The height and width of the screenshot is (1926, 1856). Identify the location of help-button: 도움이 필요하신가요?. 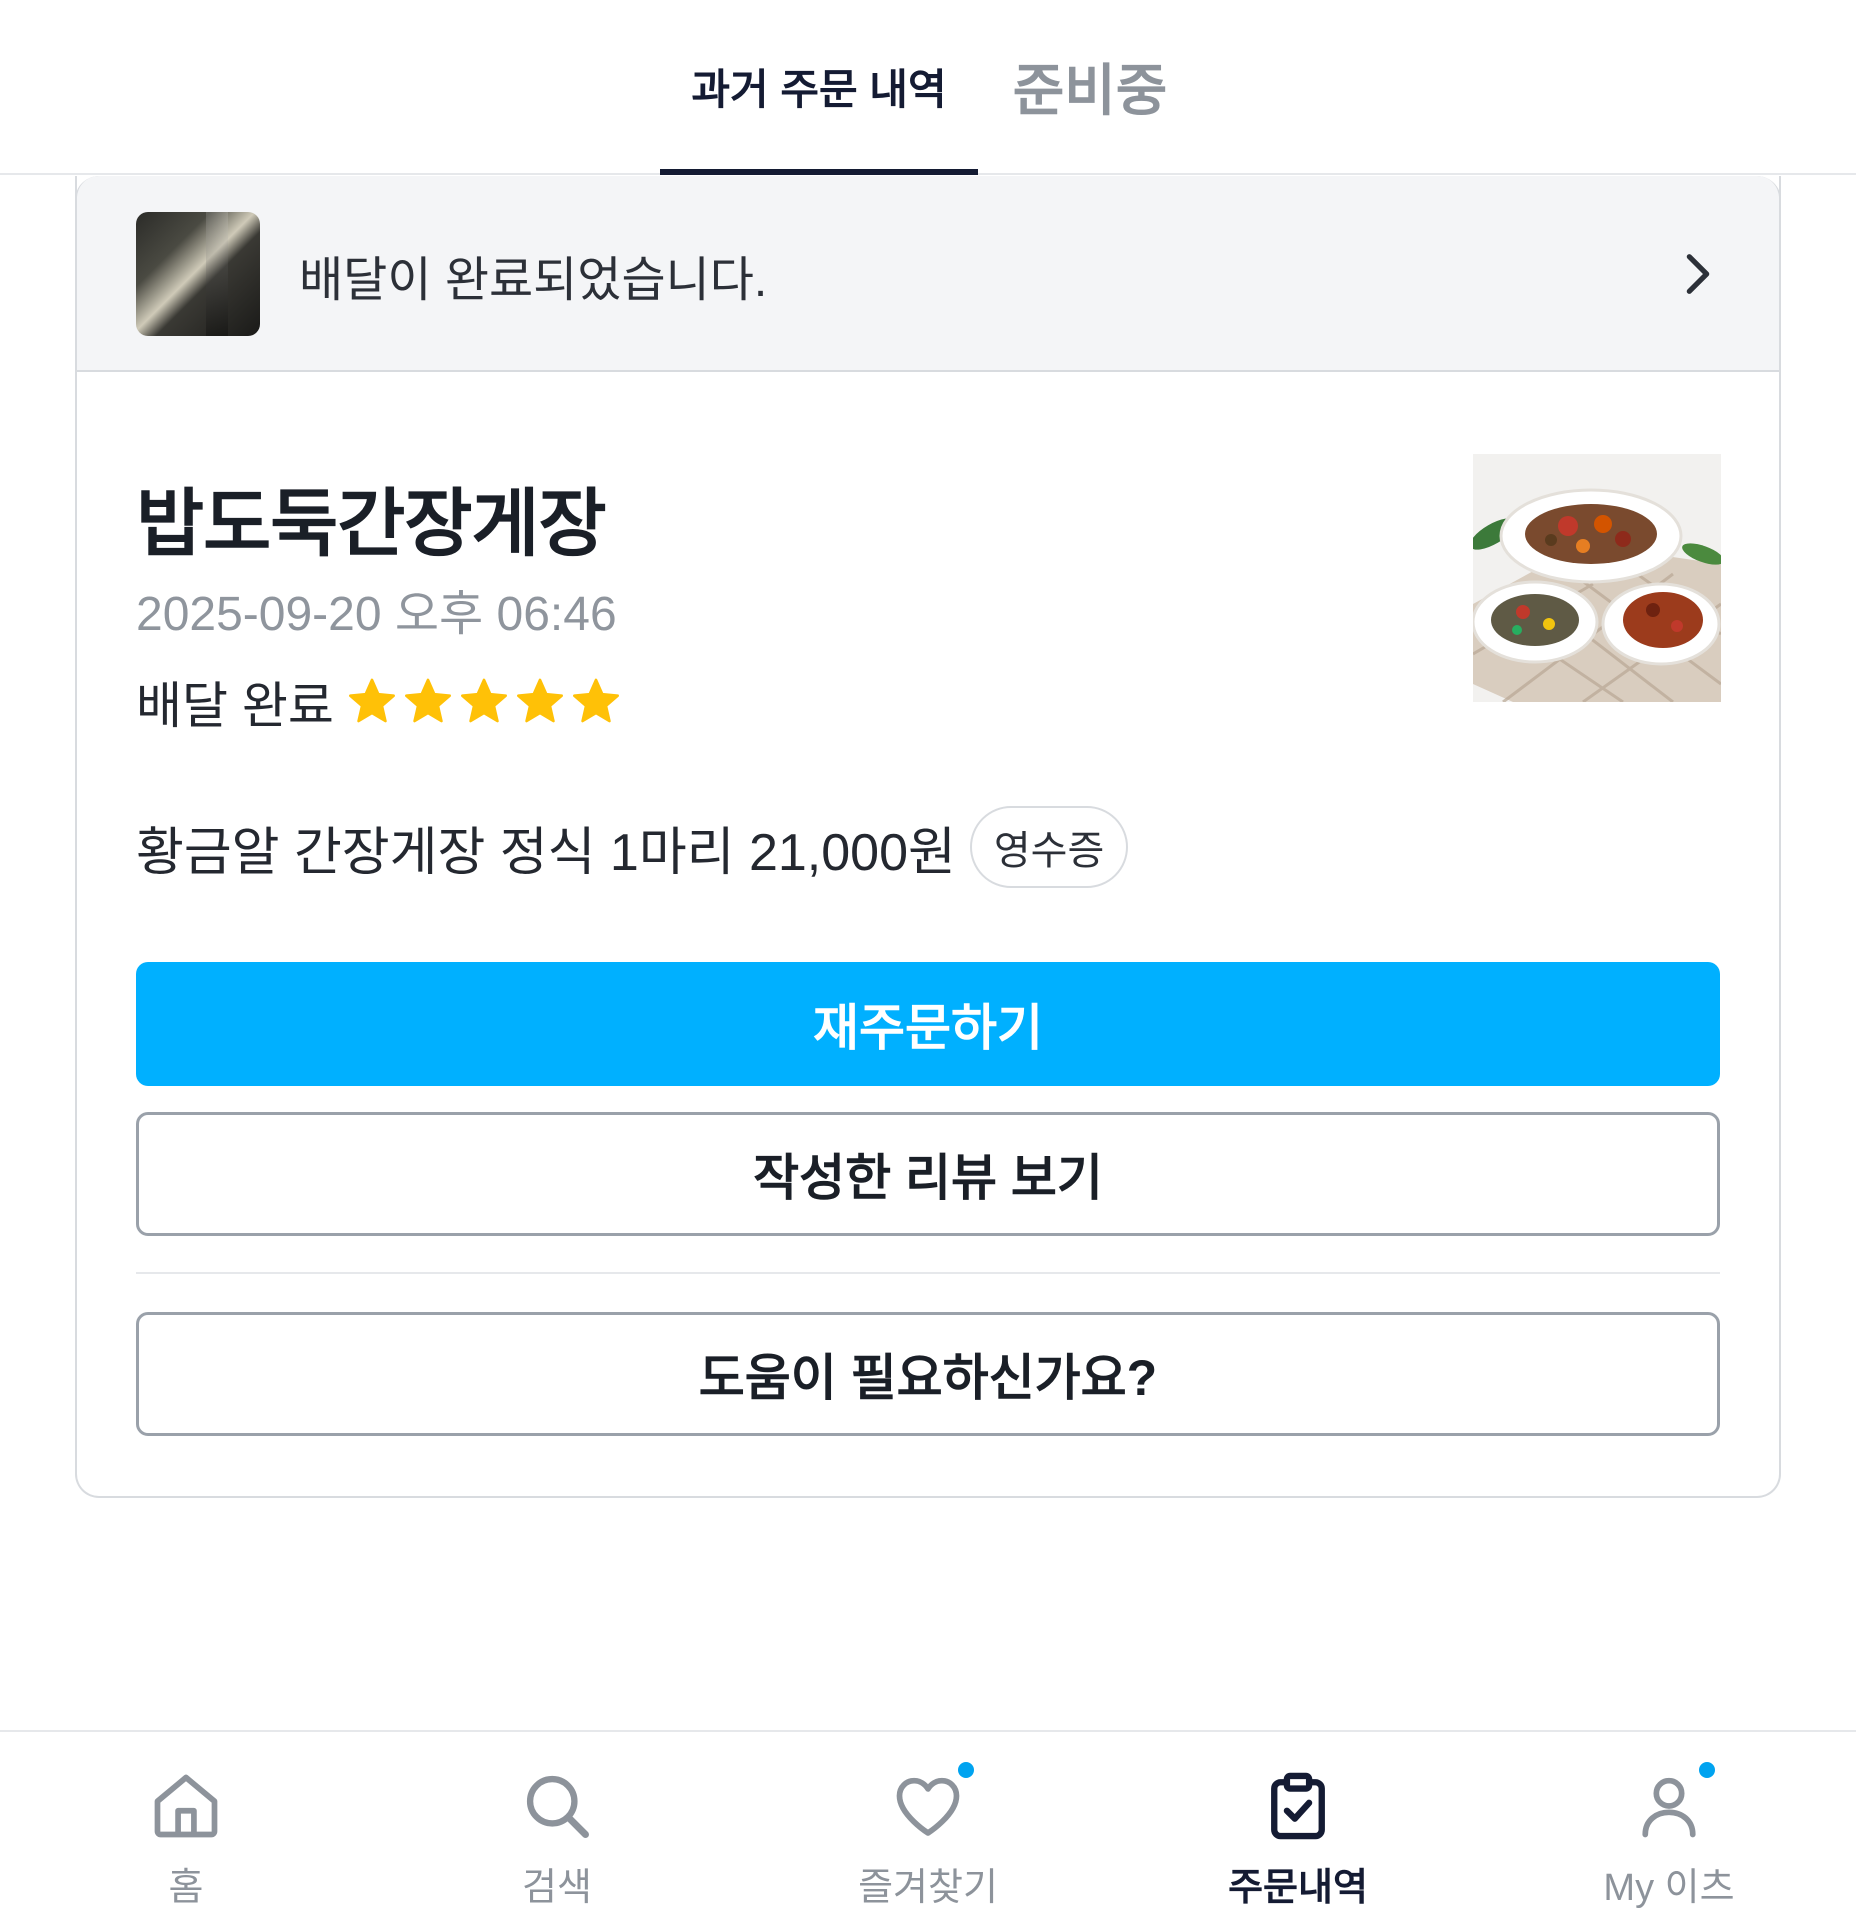
(928, 1374).